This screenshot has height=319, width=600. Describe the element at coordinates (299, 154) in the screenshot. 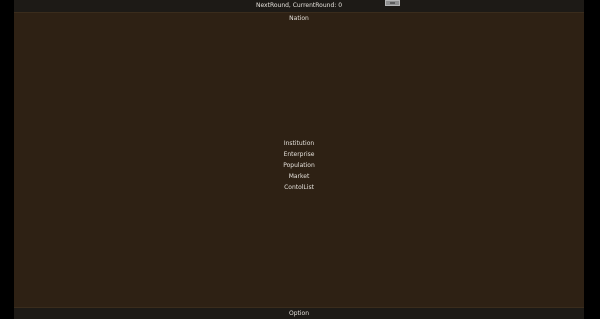

I see `menu-item-enterprise: Enterprise` at that location.